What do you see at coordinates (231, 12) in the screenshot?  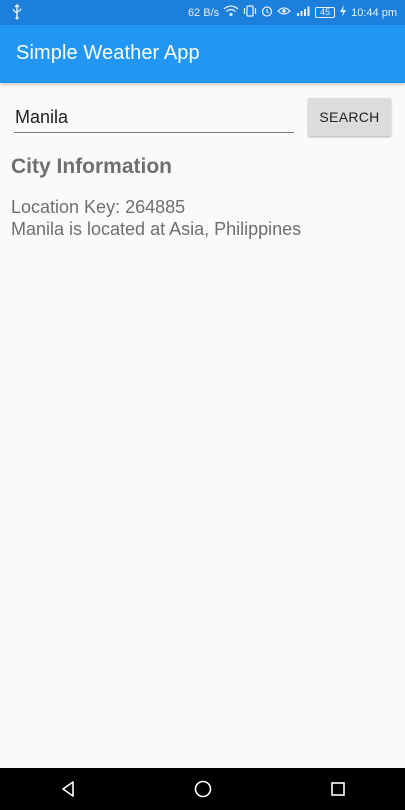 I see `wifi-icon` at bounding box center [231, 12].